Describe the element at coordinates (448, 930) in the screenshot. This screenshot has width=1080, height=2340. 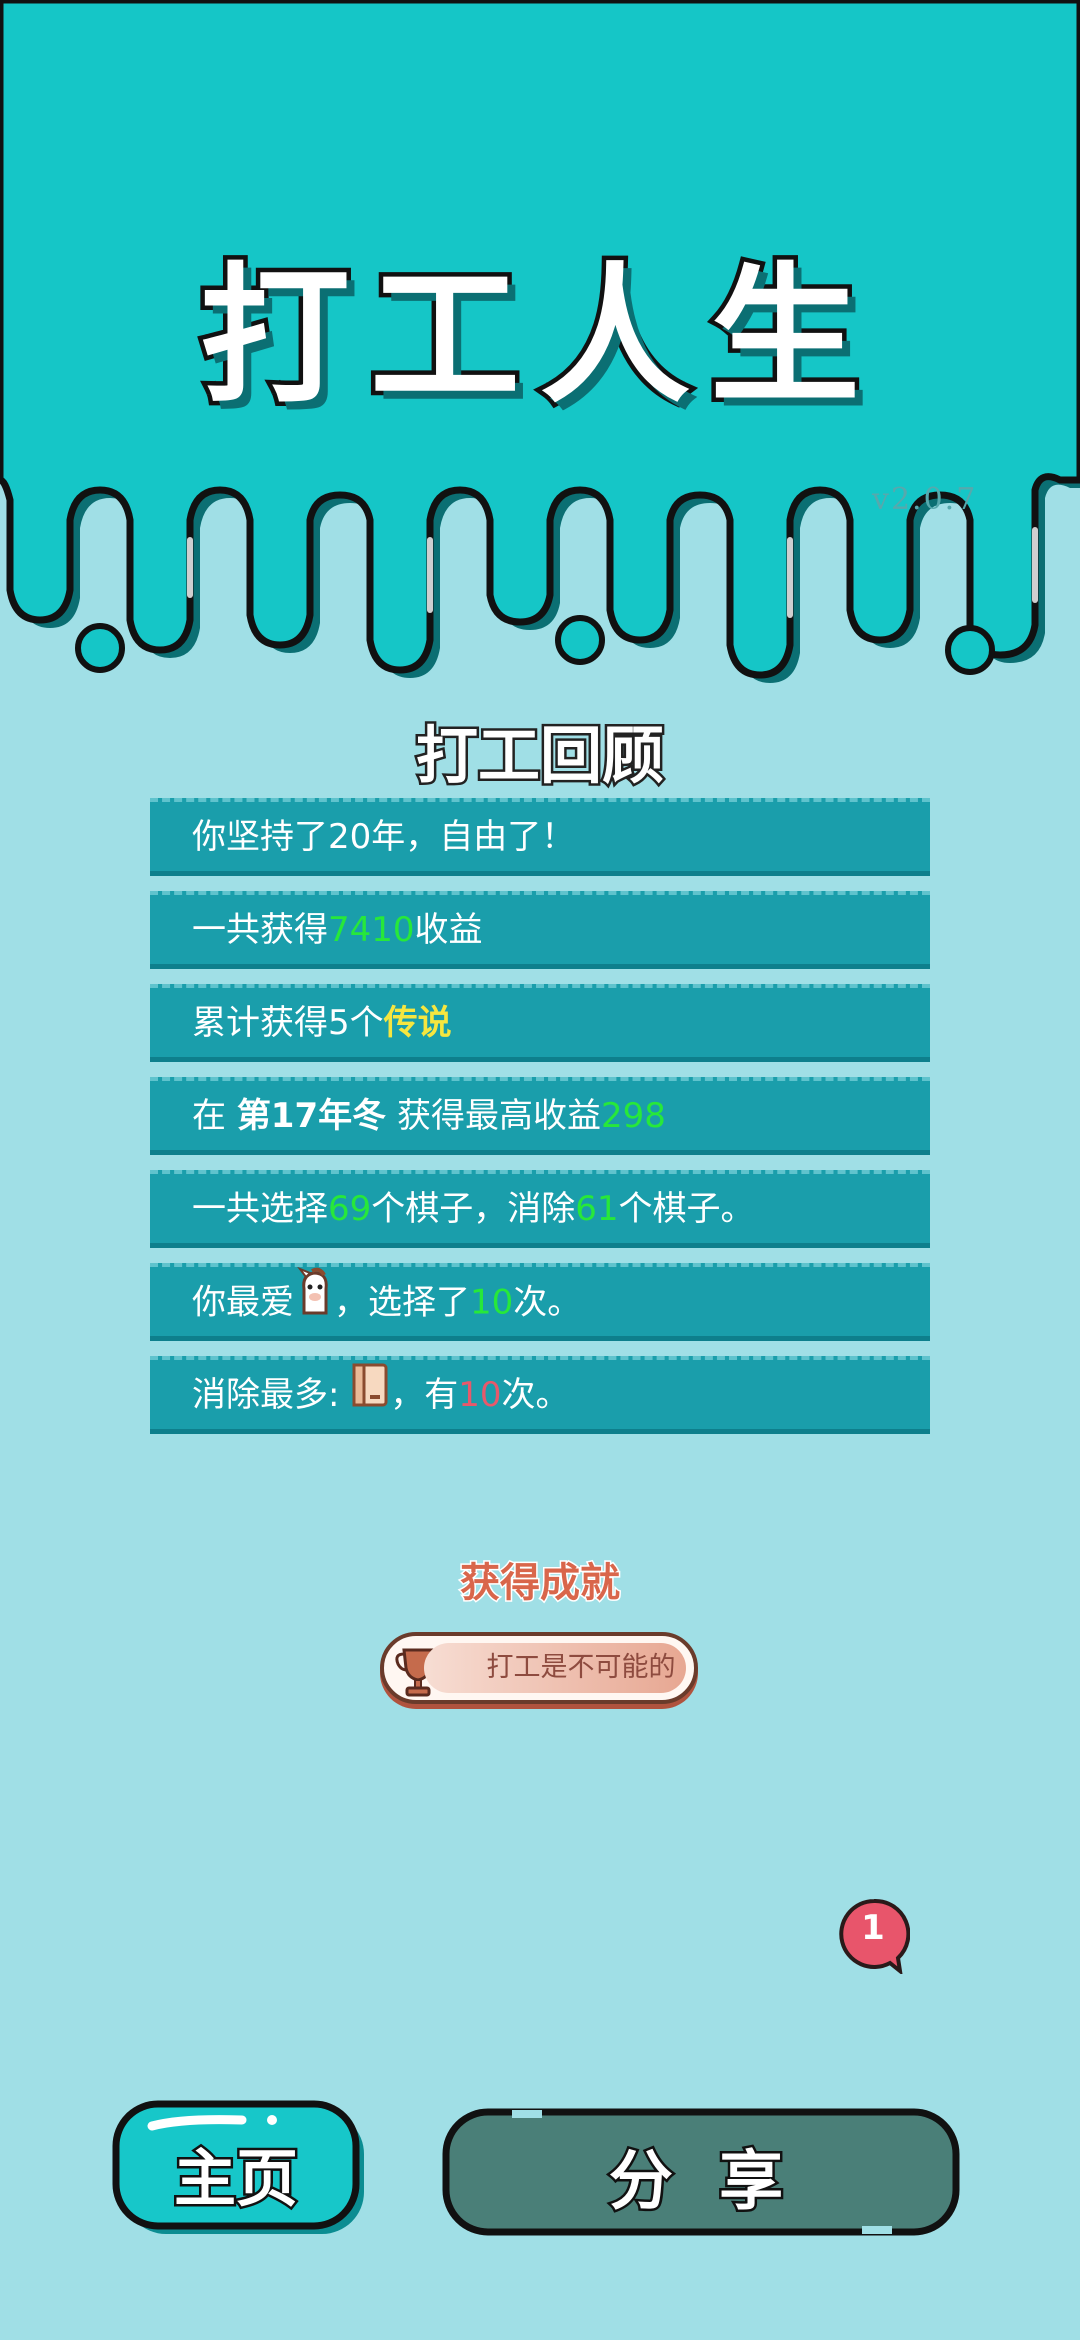
I see `row-text: 收益` at that location.